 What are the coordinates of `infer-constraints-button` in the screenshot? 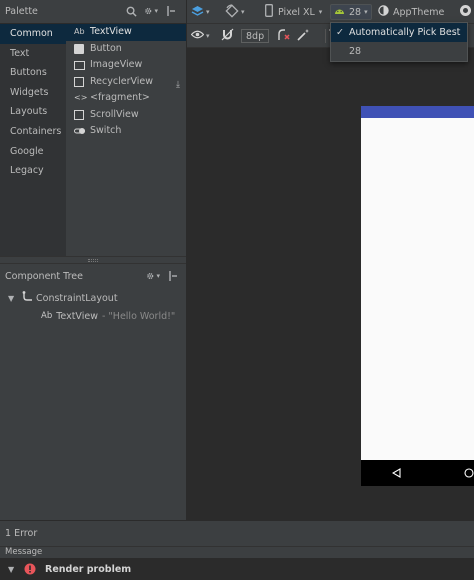 It's located at (303, 36).